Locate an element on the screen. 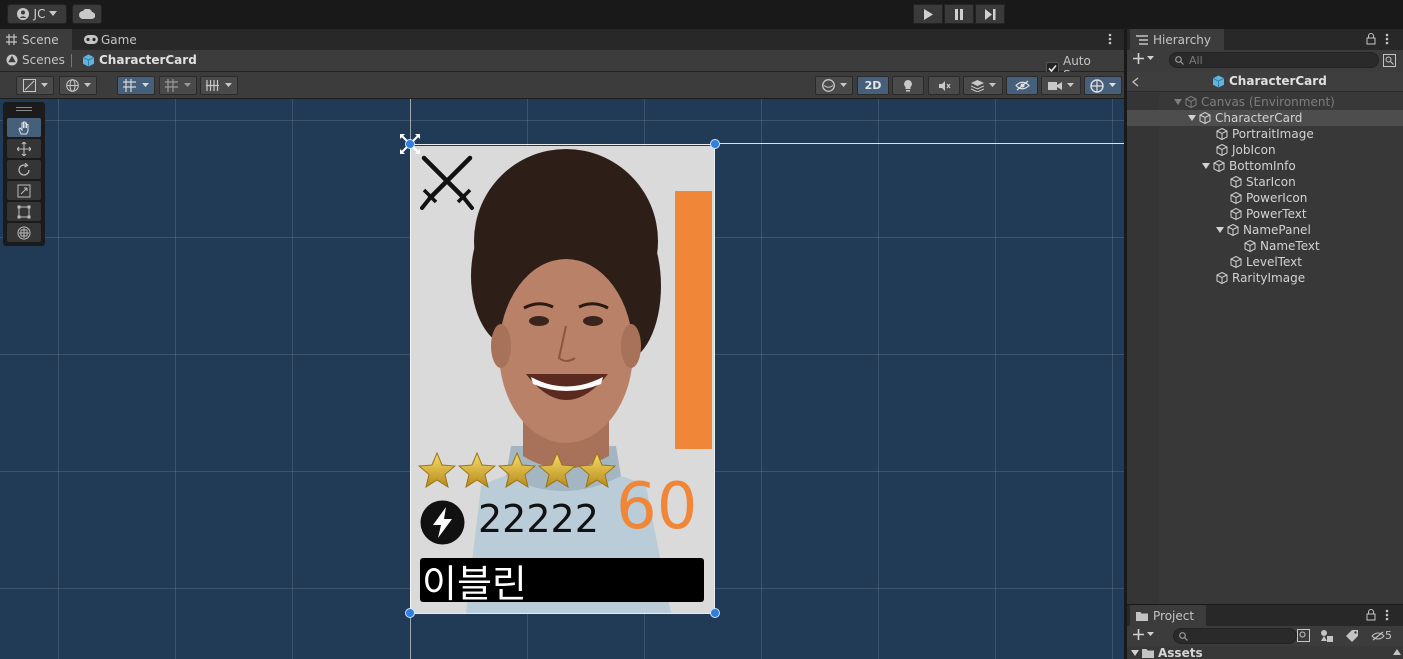 This screenshot has width=1403, height=659. play-button is located at coordinates (928, 14).